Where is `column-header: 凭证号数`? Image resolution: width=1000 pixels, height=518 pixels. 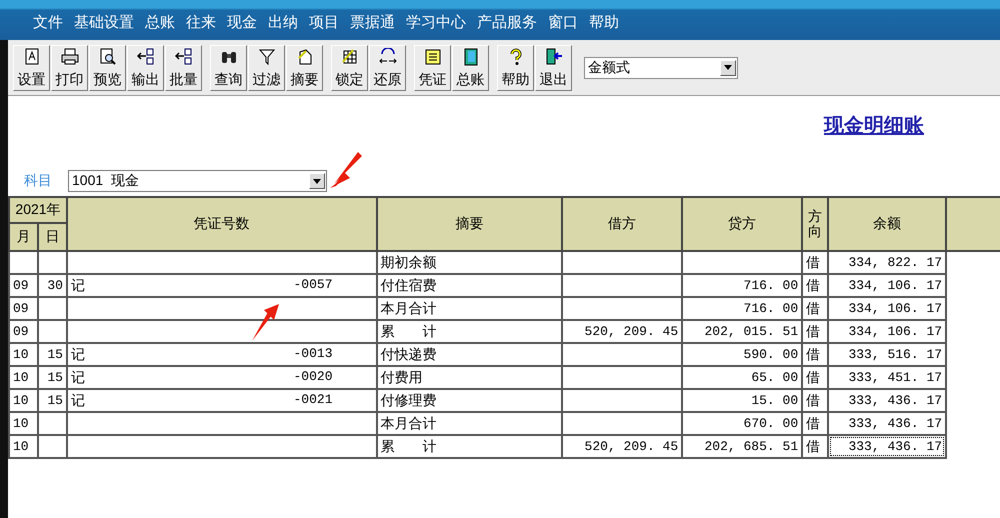 column-header: 凭证号数 is located at coordinates (221, 224).